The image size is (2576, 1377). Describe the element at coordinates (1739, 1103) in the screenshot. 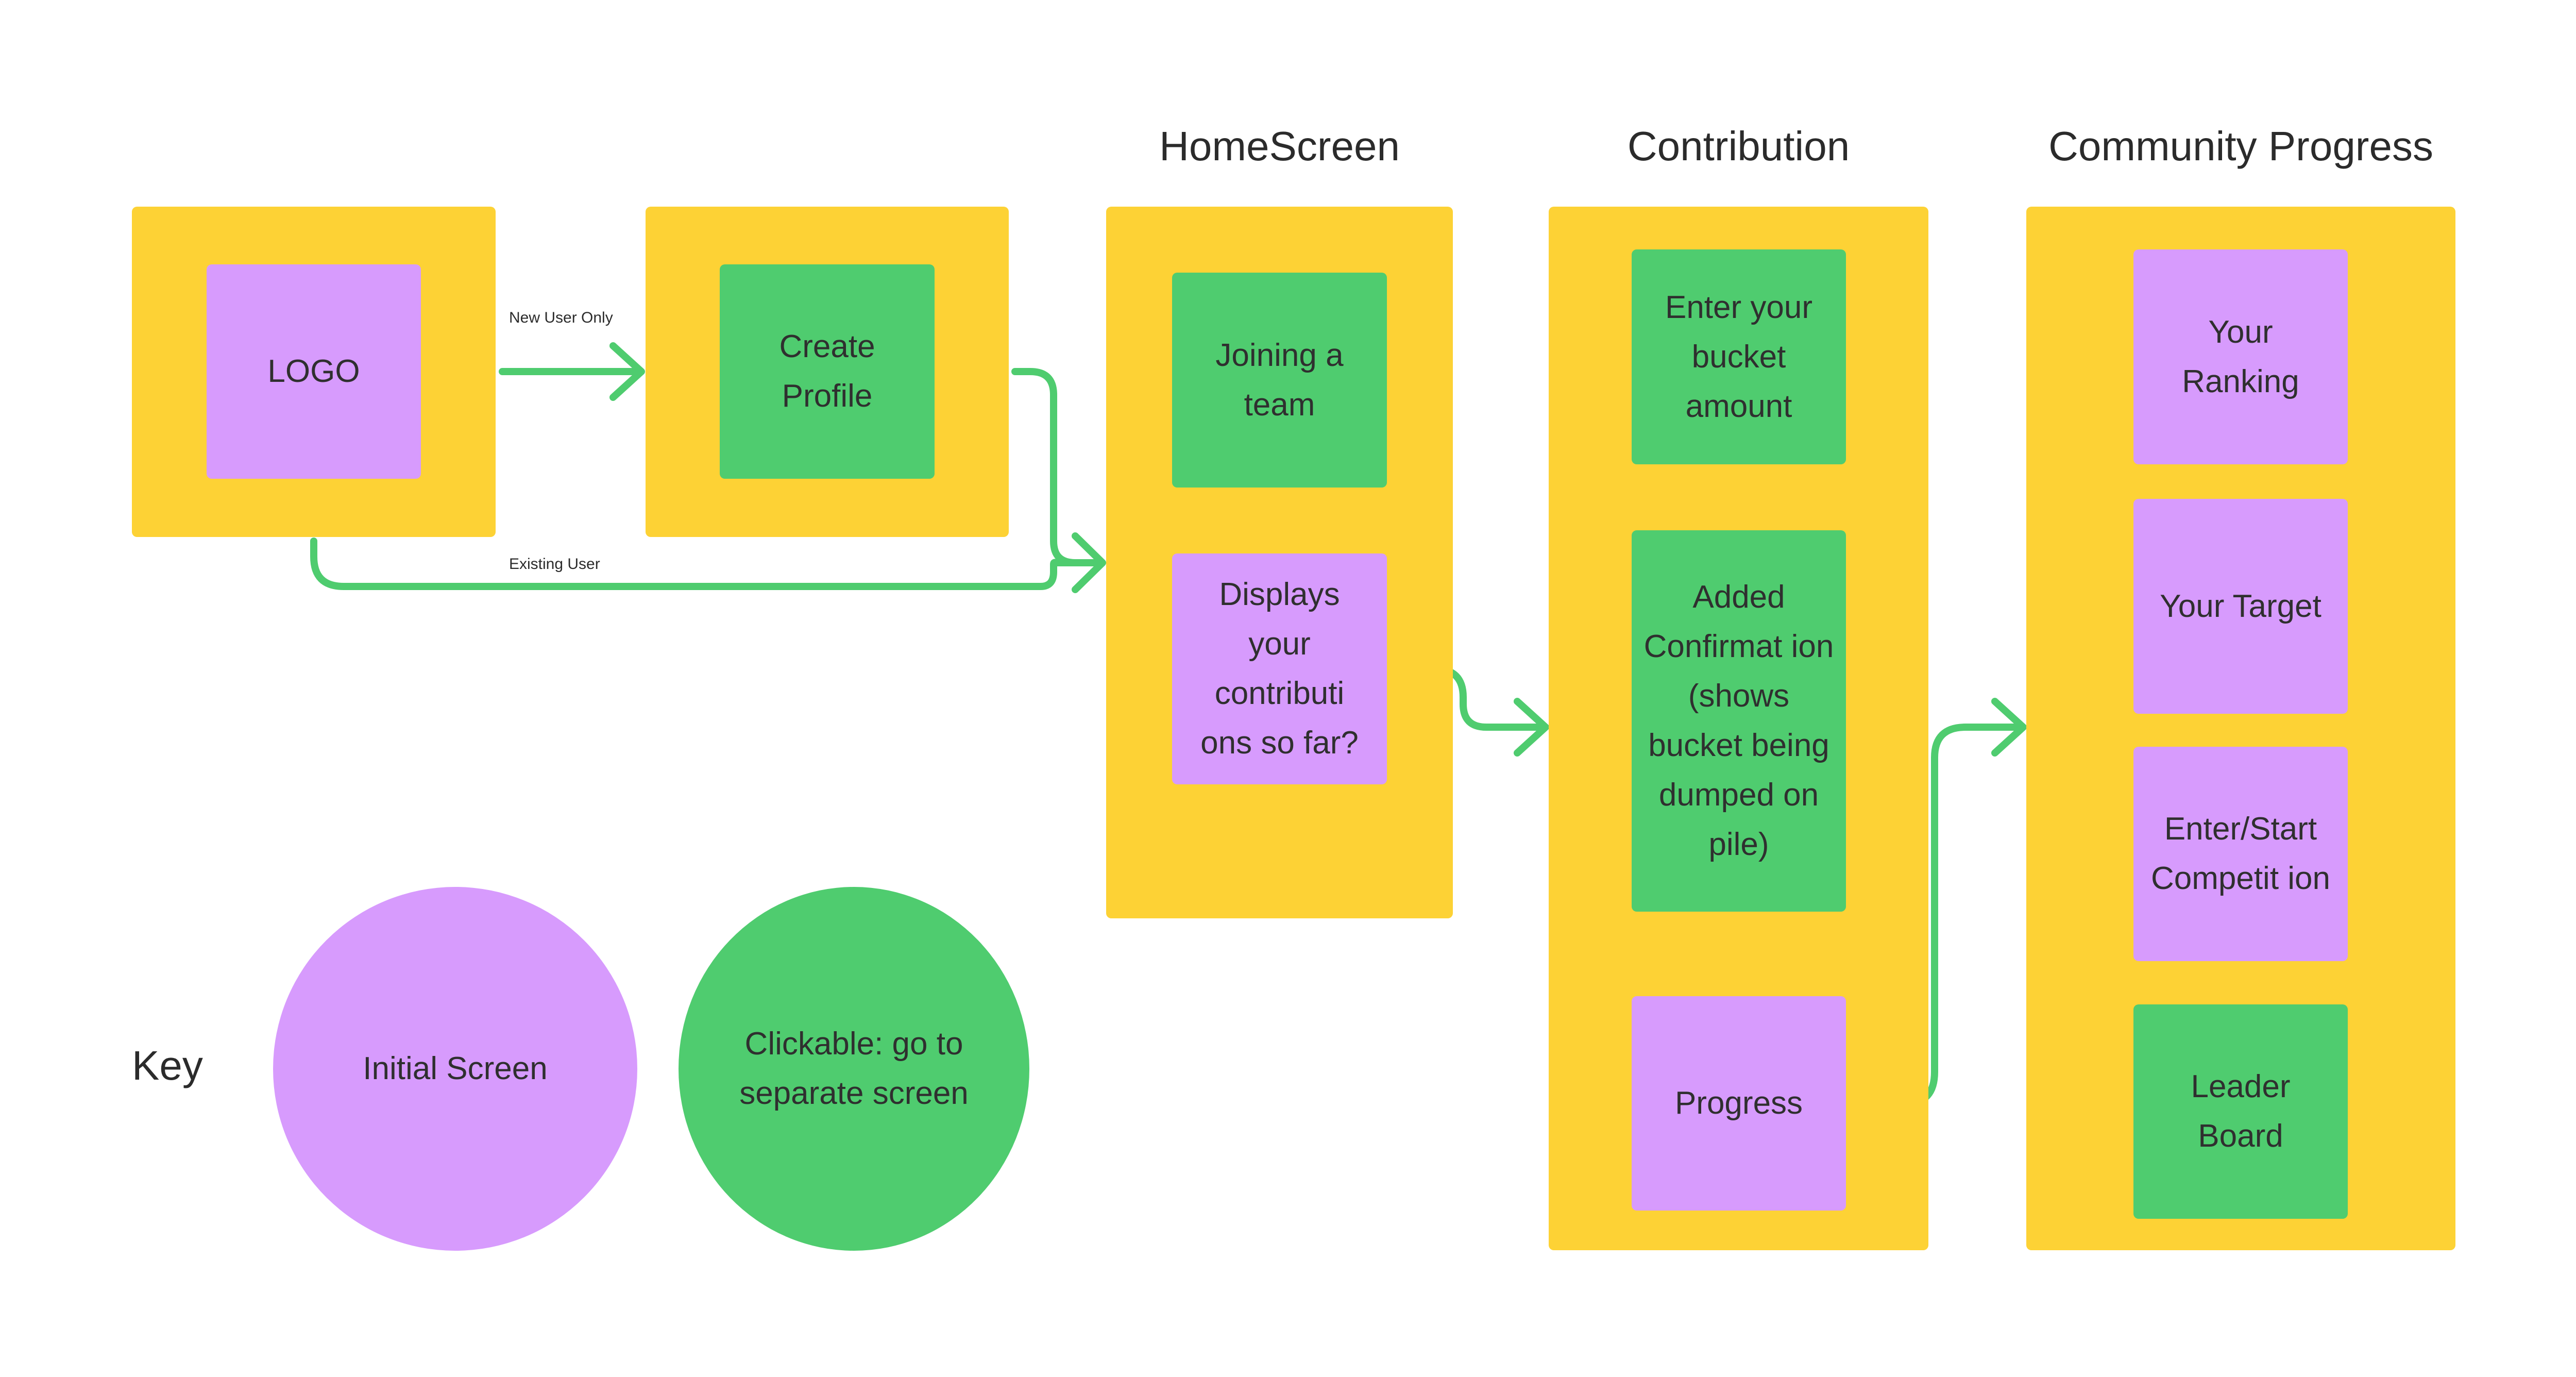

I see `card-progress: Progress` at that location.